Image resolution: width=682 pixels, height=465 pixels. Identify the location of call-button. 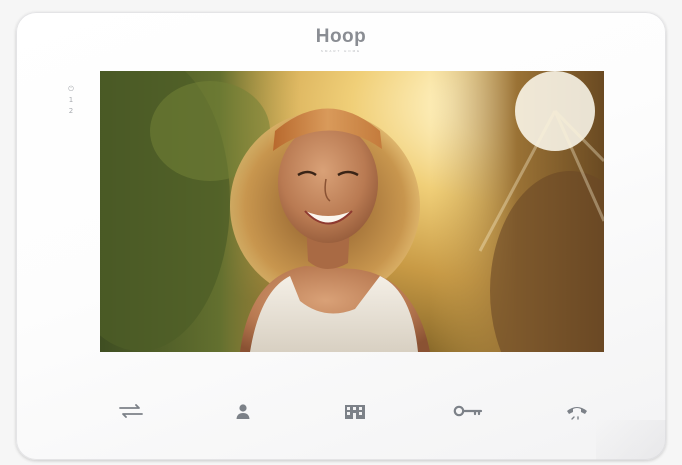
(577, 411).